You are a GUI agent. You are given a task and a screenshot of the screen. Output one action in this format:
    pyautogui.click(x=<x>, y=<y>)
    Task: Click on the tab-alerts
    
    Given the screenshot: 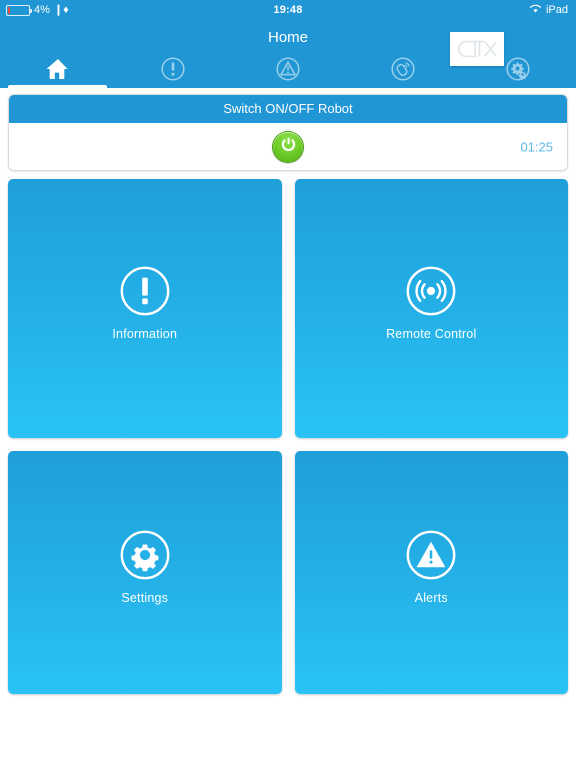 What is the action you would take?
    pyautogui.click(x=287, y=71)
    